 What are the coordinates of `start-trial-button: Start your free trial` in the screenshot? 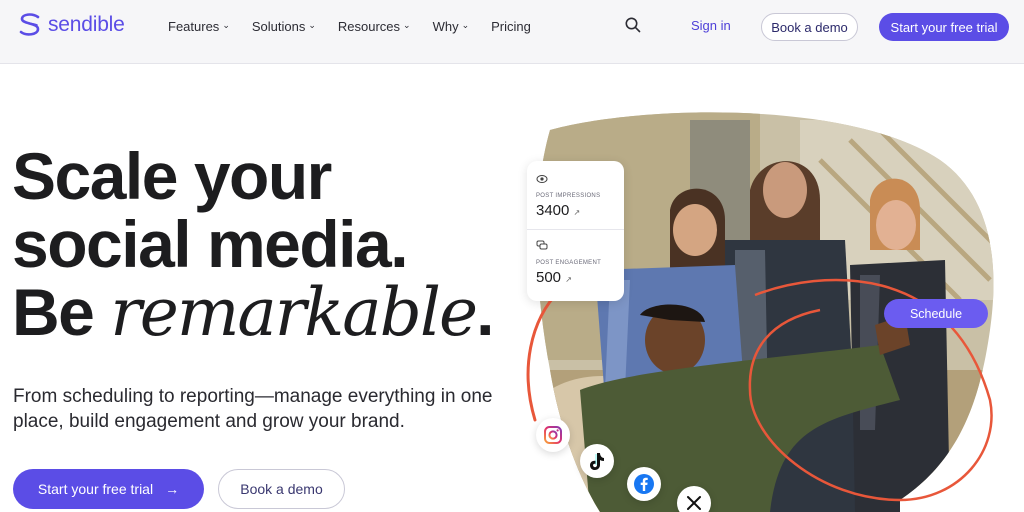 It's located at (944, 27).